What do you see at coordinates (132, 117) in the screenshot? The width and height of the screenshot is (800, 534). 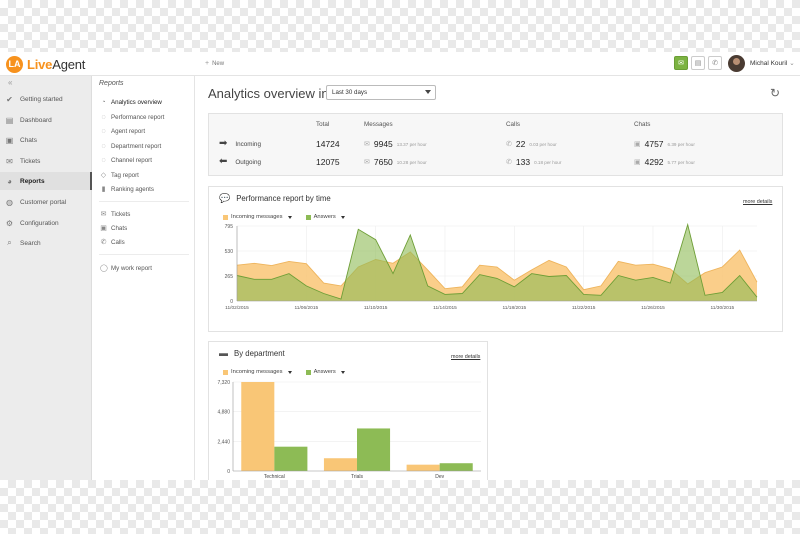 I see `subnav-item-performance-report: ◌ Performance report` at bounding box center [132, 117].